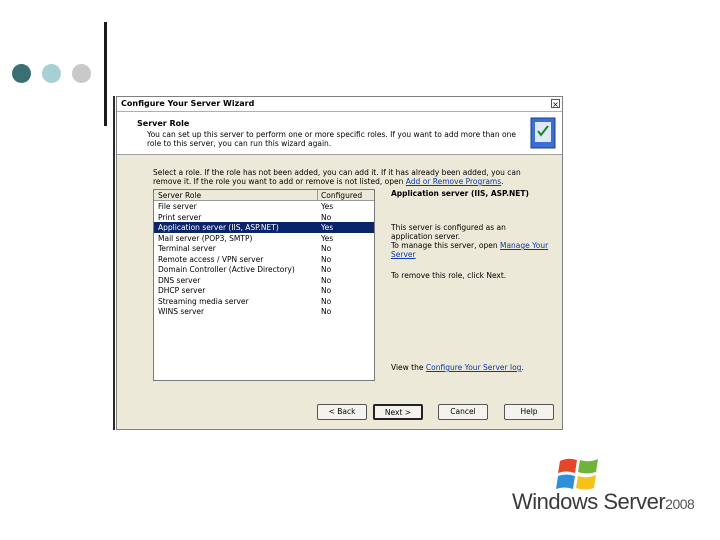 The width and height of the screenshot is (720, 540). I want to click on role-name: File server, so click(177, 206).